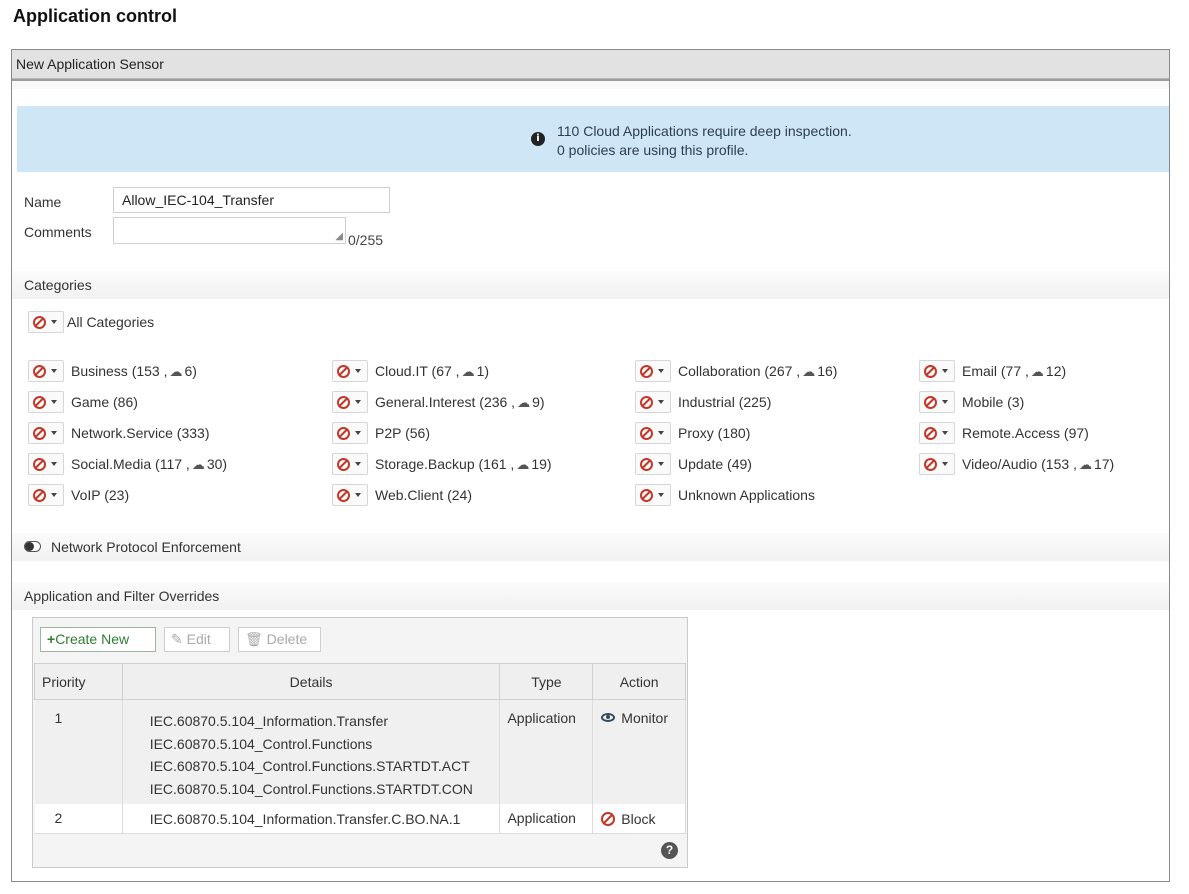 The height and width of the screenshot is (894, 1189). Describe the element at coordinates (46, 322) in the screenshot. I see `all-categories-action-dropdown` at that location.